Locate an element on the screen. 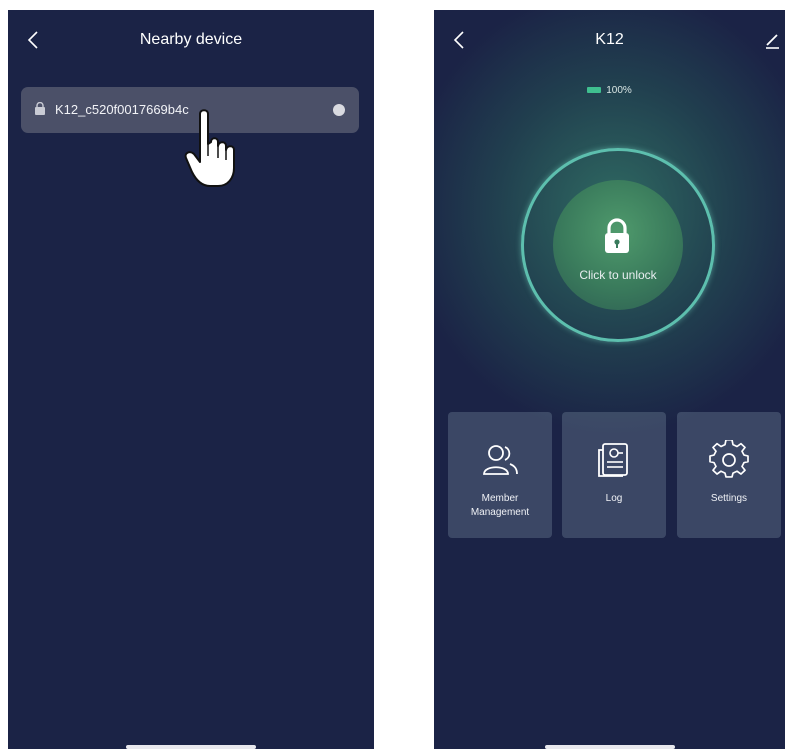  device-name: K12_c520f0017669b4c is located at coordinates (122, 109).